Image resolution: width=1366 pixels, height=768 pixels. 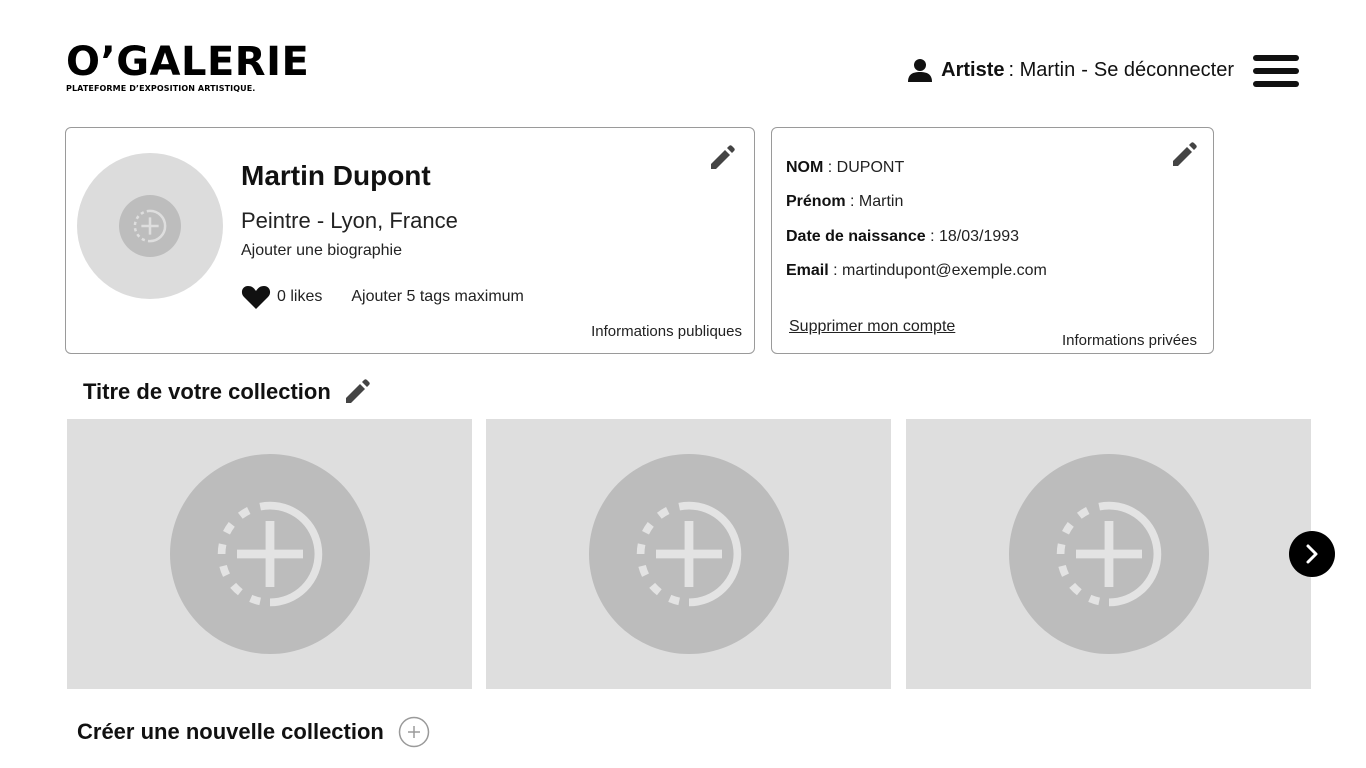 I want to click on add-tags-link: Ajouter 5 tags maximum, so click(x=437, y=297).